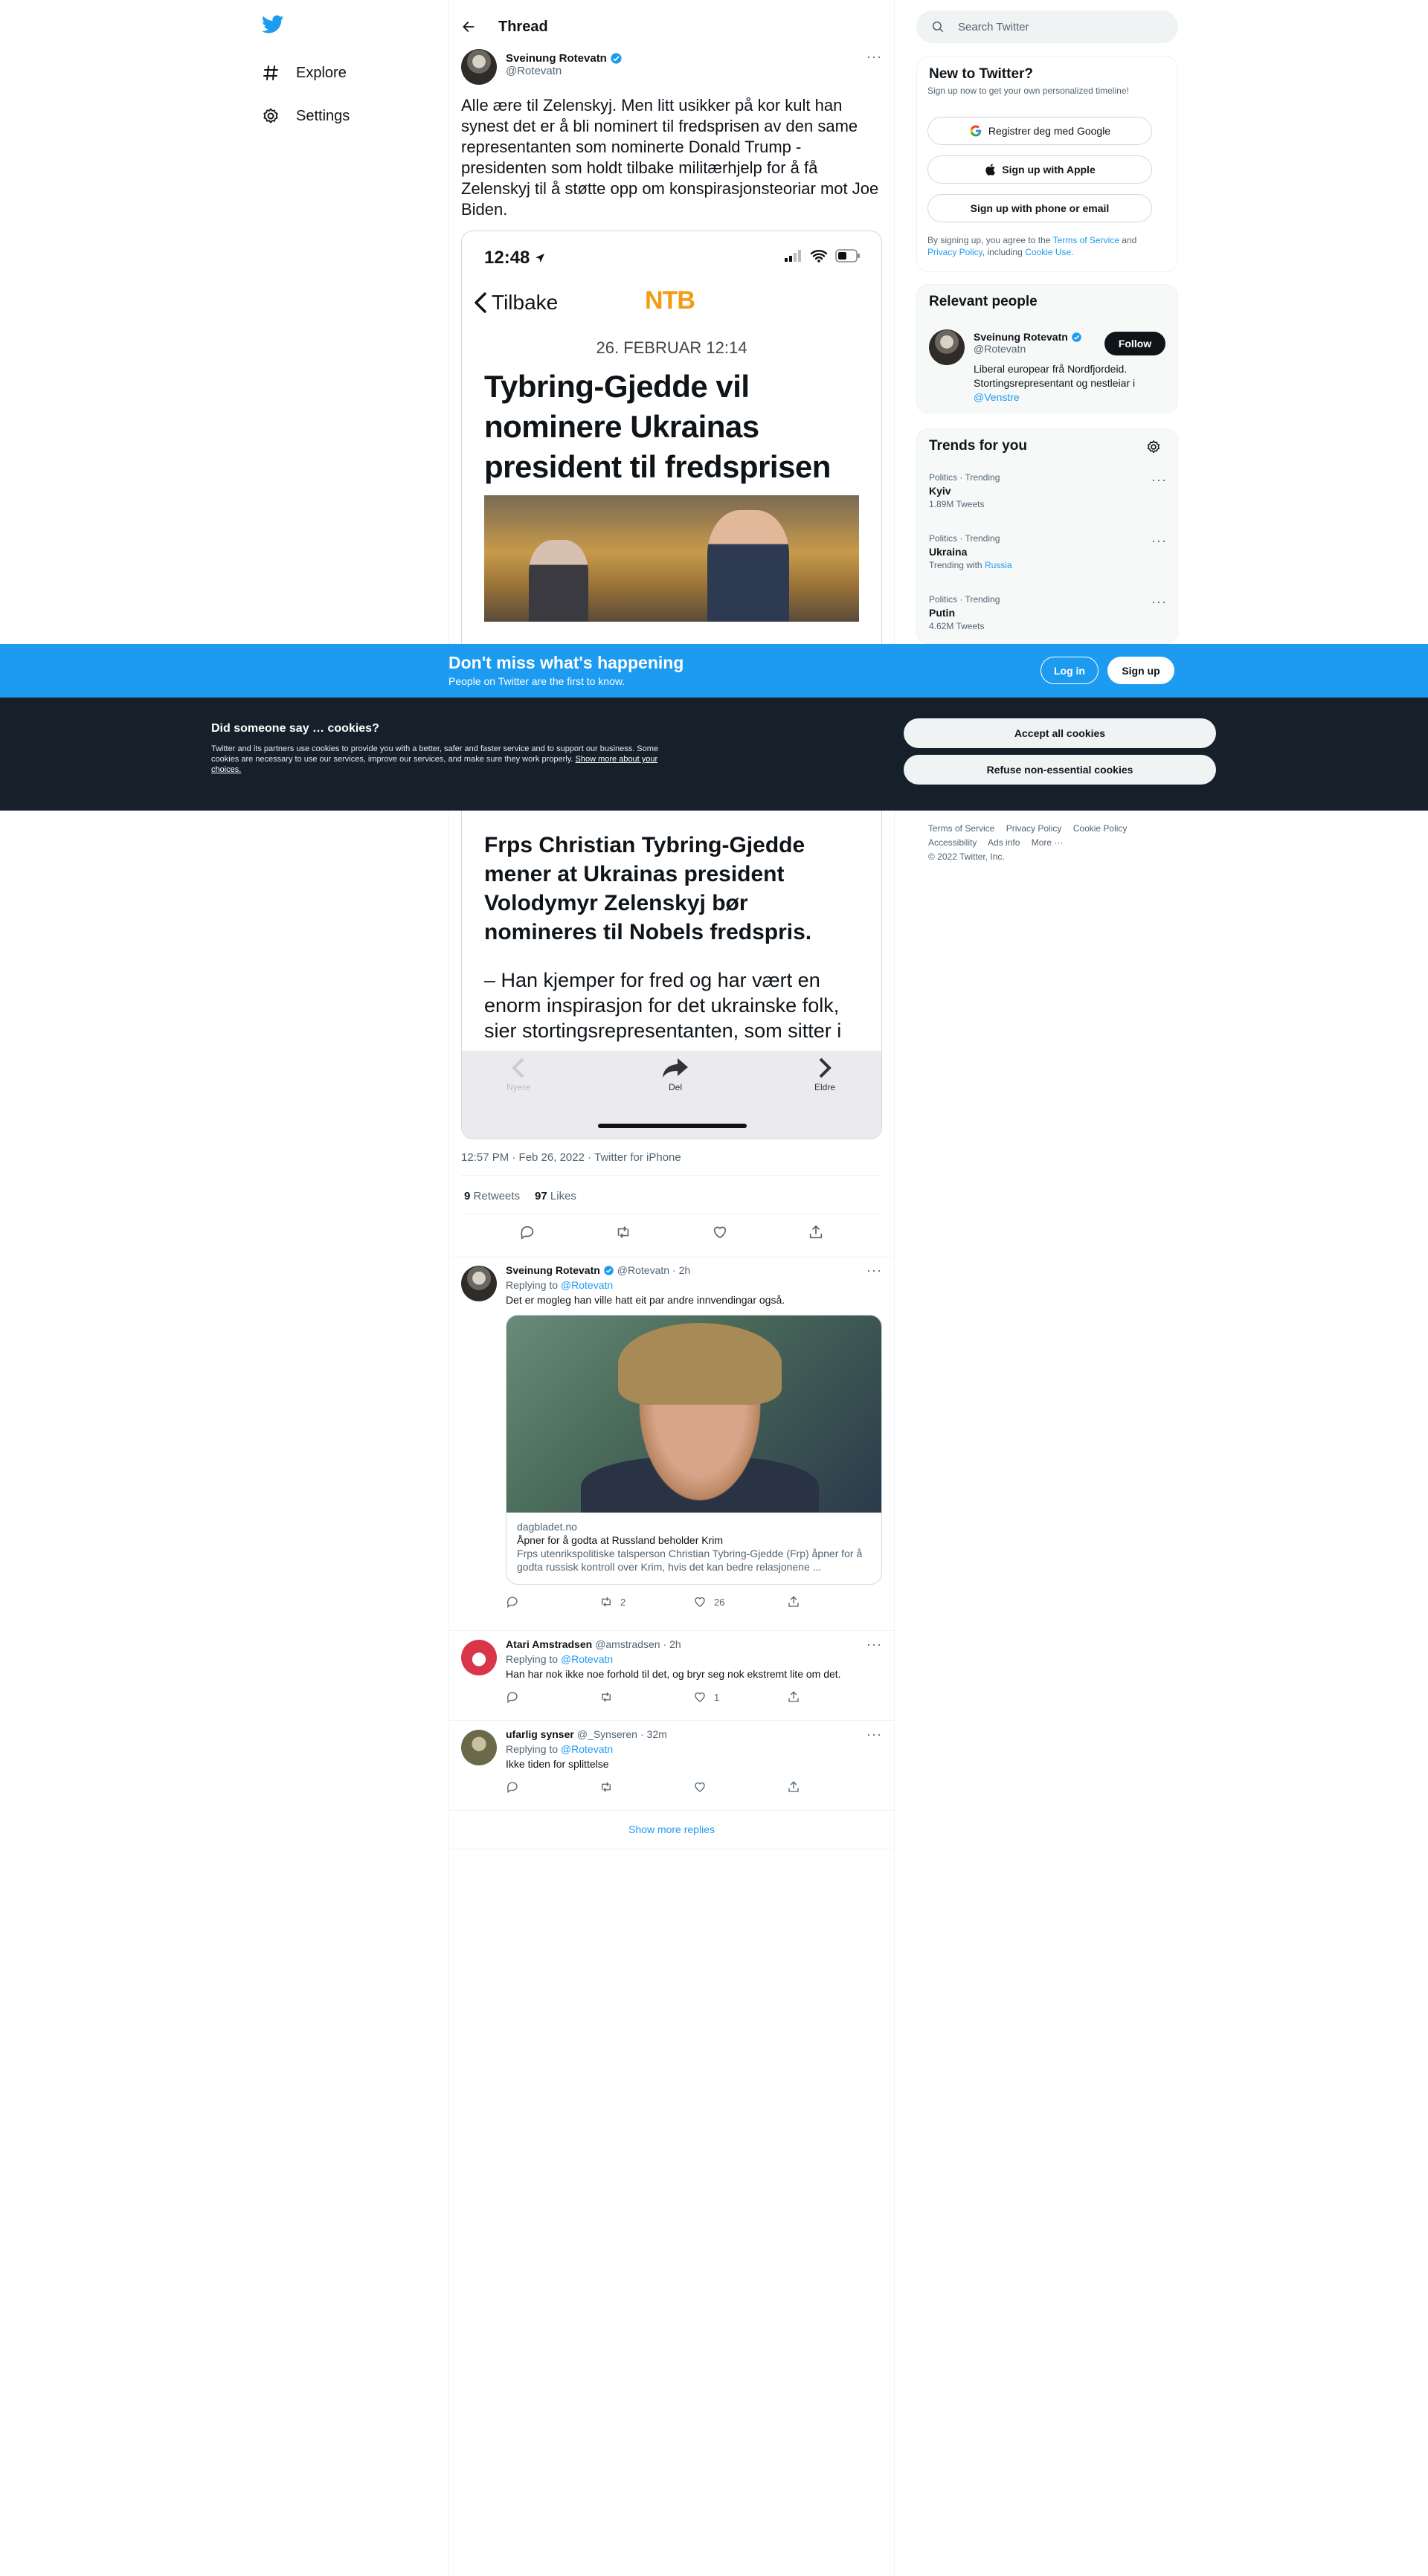  I want to click on like-button: 1, so click(740, 1697).